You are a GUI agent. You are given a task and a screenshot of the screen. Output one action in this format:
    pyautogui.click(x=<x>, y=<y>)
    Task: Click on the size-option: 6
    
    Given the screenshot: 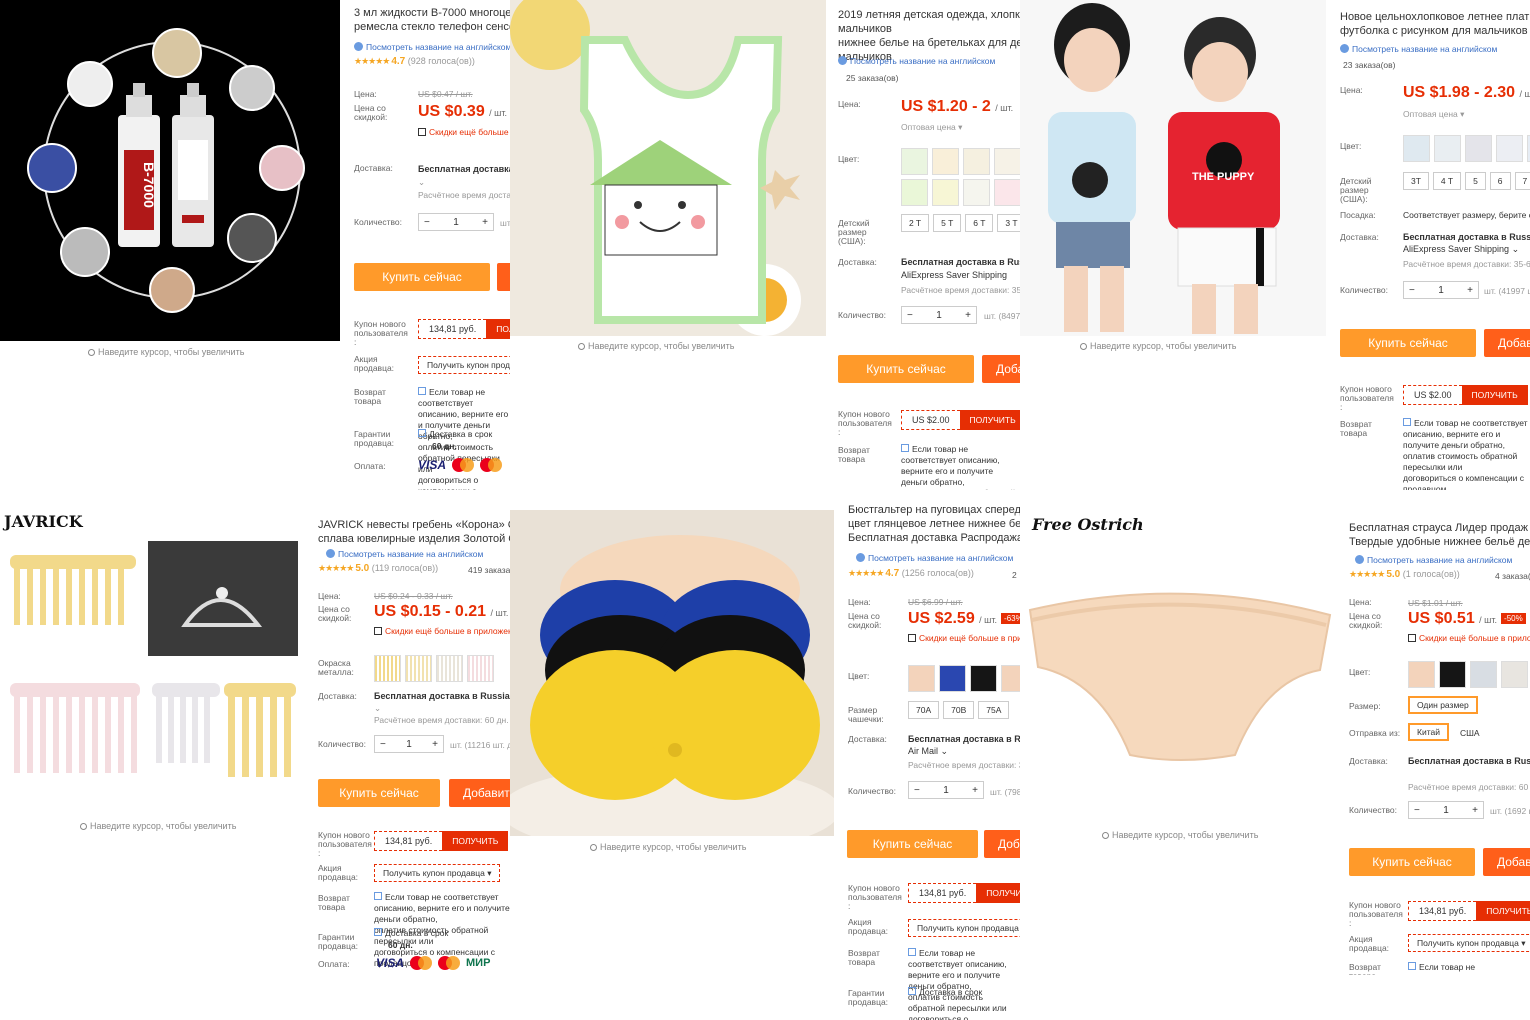 What is the action you would take?
    pyautogui.click(x=1500, y=181)
    